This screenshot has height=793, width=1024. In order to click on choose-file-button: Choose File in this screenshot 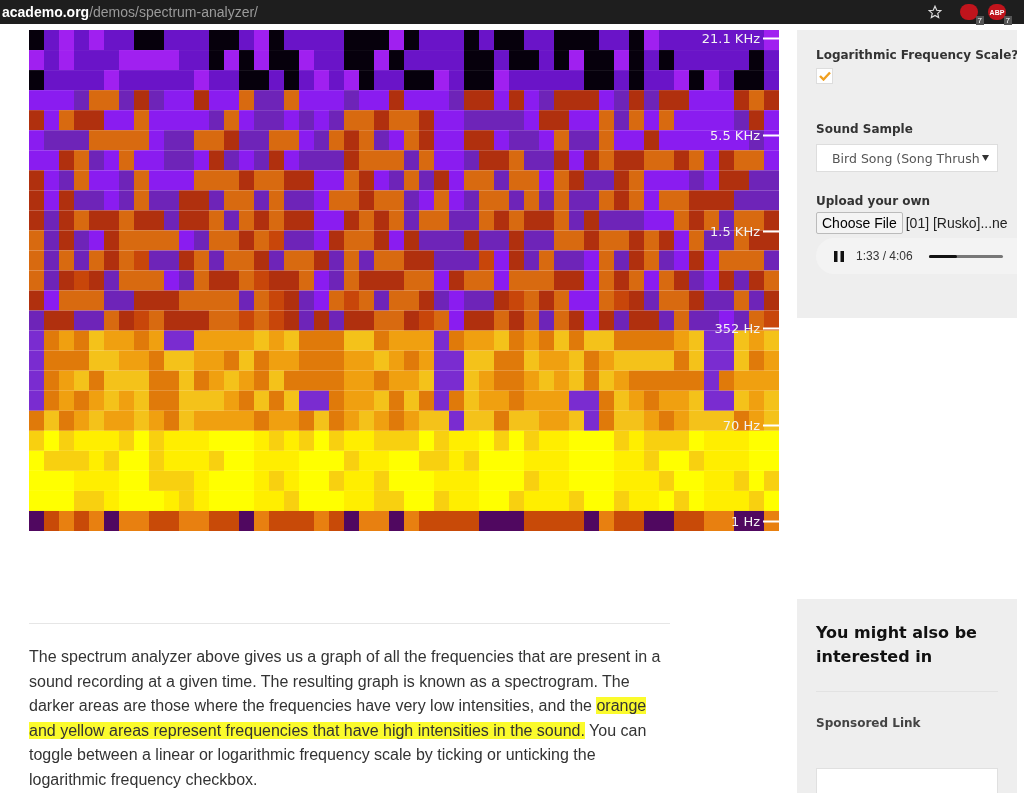, I will do `click(859, 223)`.